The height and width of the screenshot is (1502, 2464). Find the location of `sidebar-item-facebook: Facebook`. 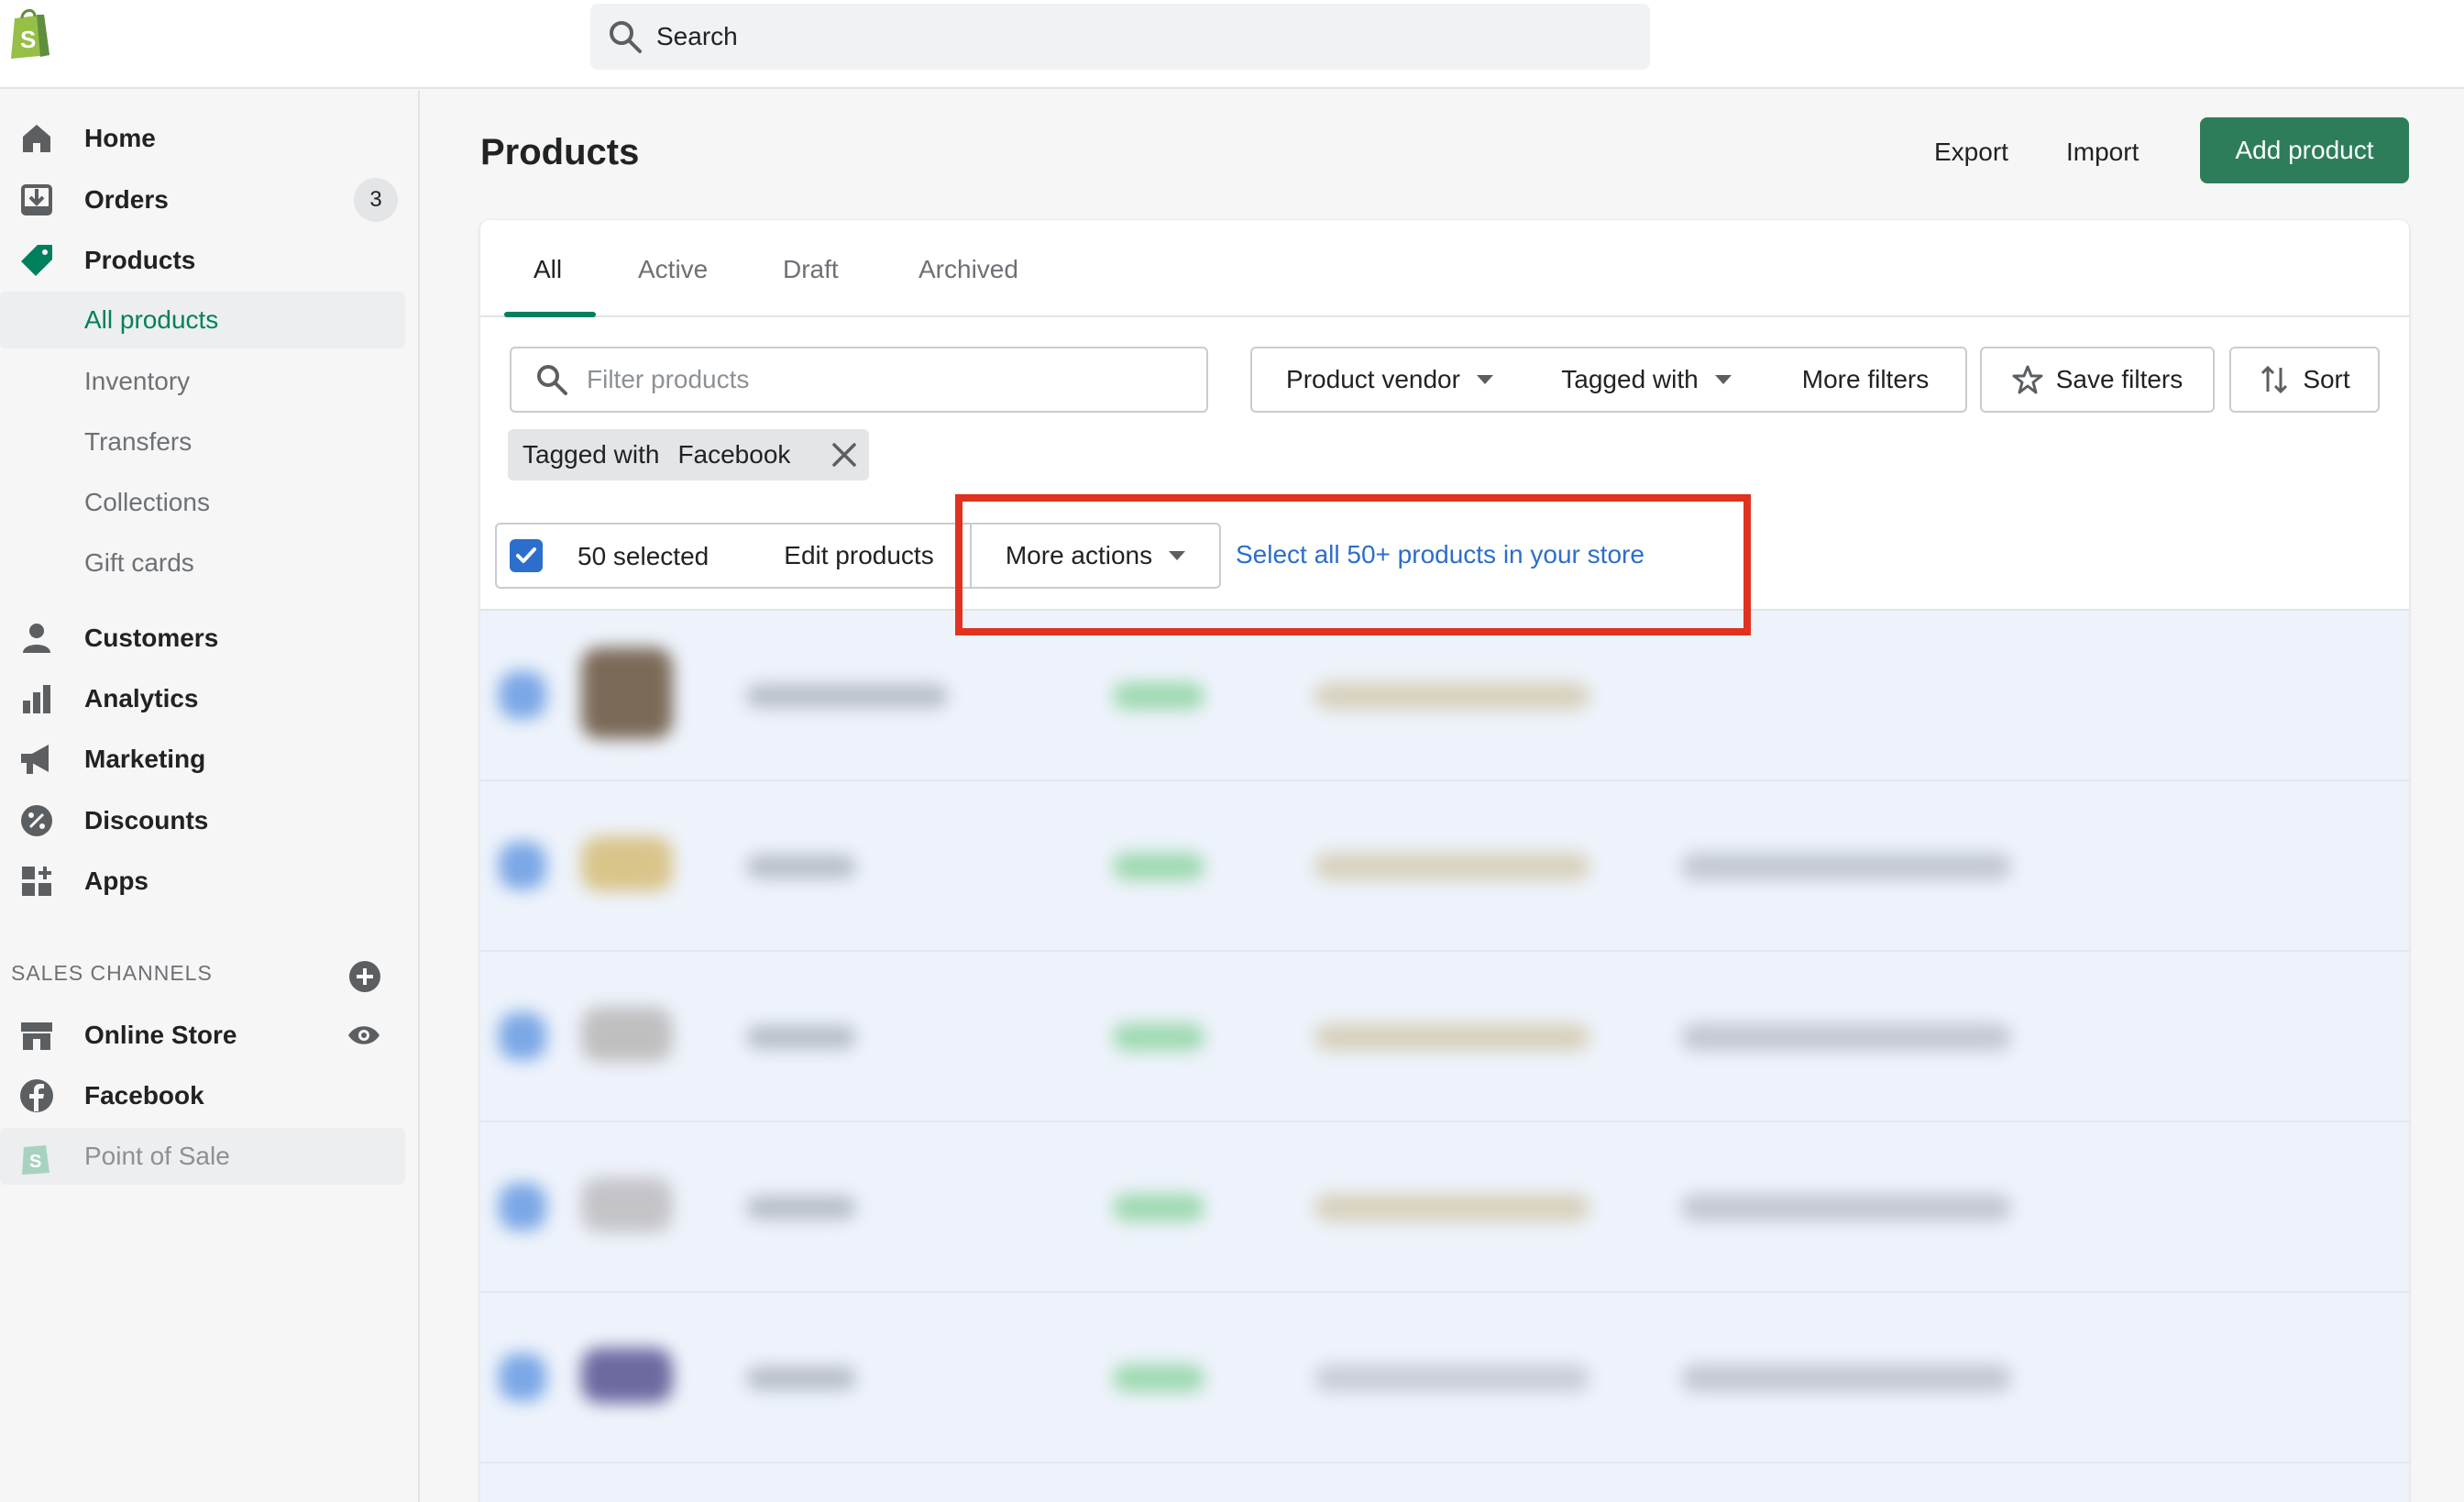

sidebar-item-facebook: Facebook is located at coordinates (202, 1095).